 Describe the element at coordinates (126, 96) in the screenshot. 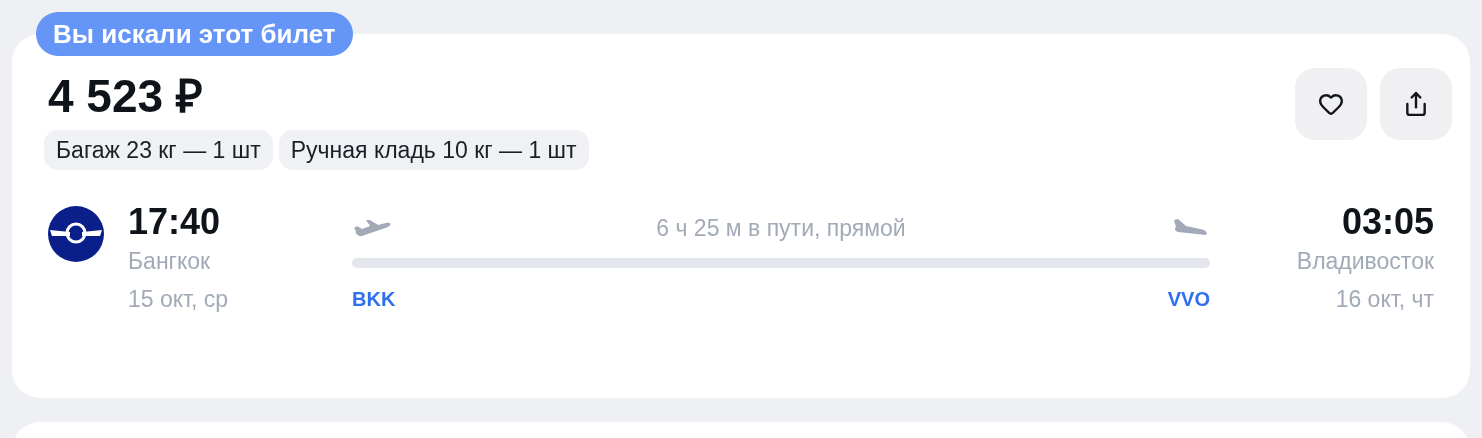

I see `price: 4 523 ₽` at that location.